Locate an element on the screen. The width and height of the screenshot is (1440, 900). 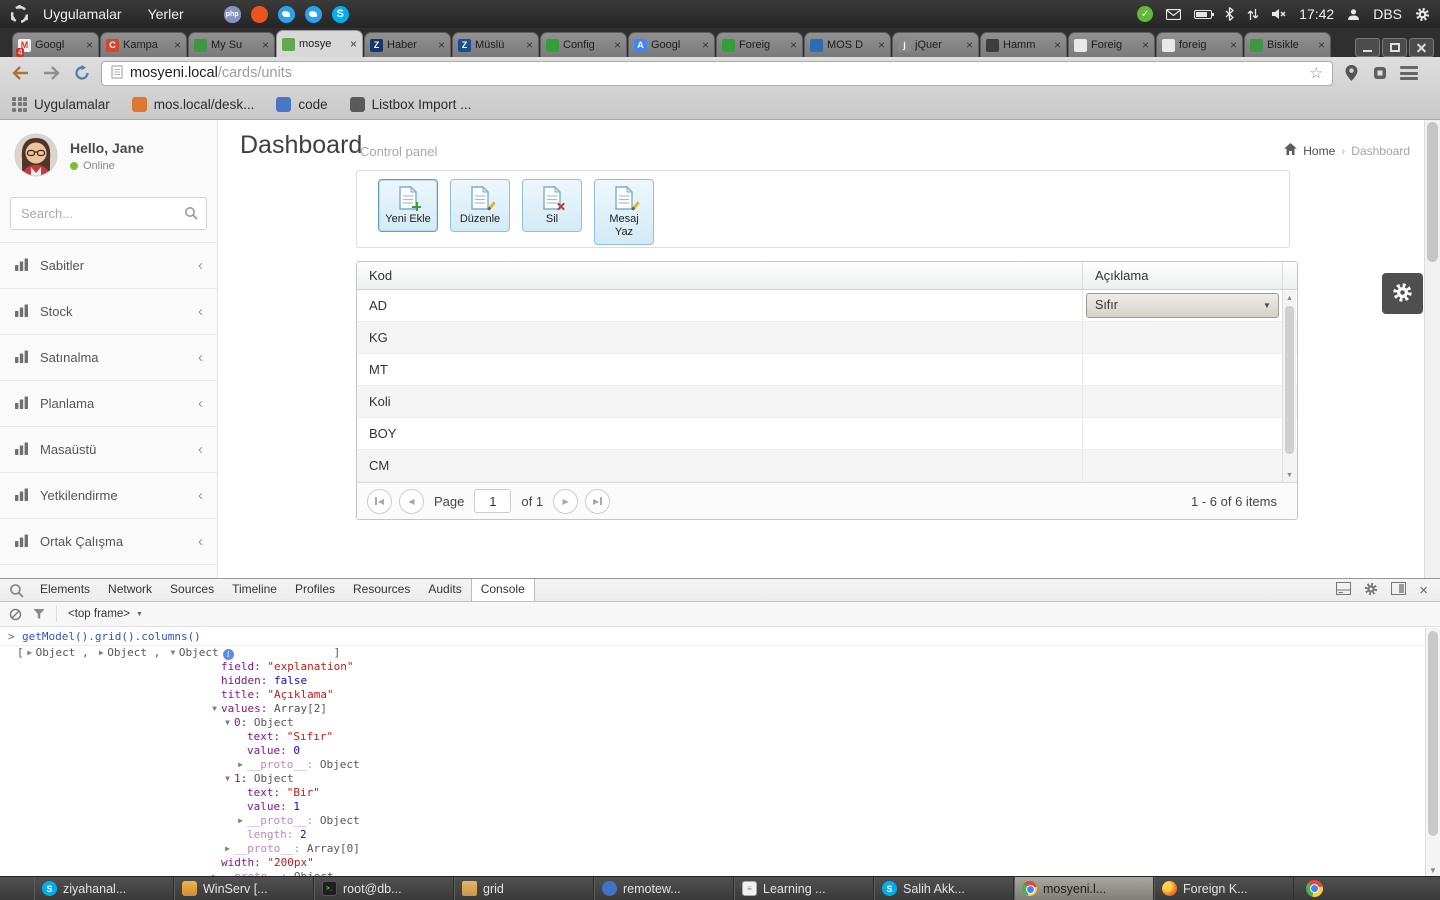
volume-muted-icon is located at coordinates (1279, 14).